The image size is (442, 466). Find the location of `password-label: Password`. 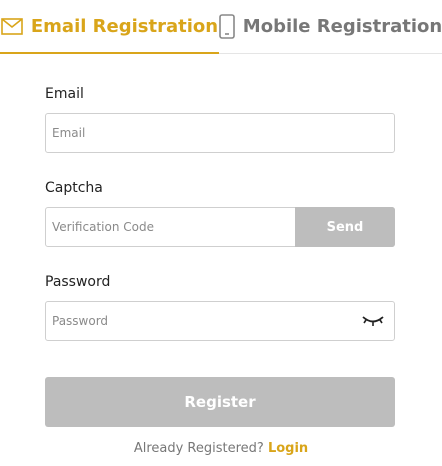

password-label: Password is located at coordinates (78, 282).